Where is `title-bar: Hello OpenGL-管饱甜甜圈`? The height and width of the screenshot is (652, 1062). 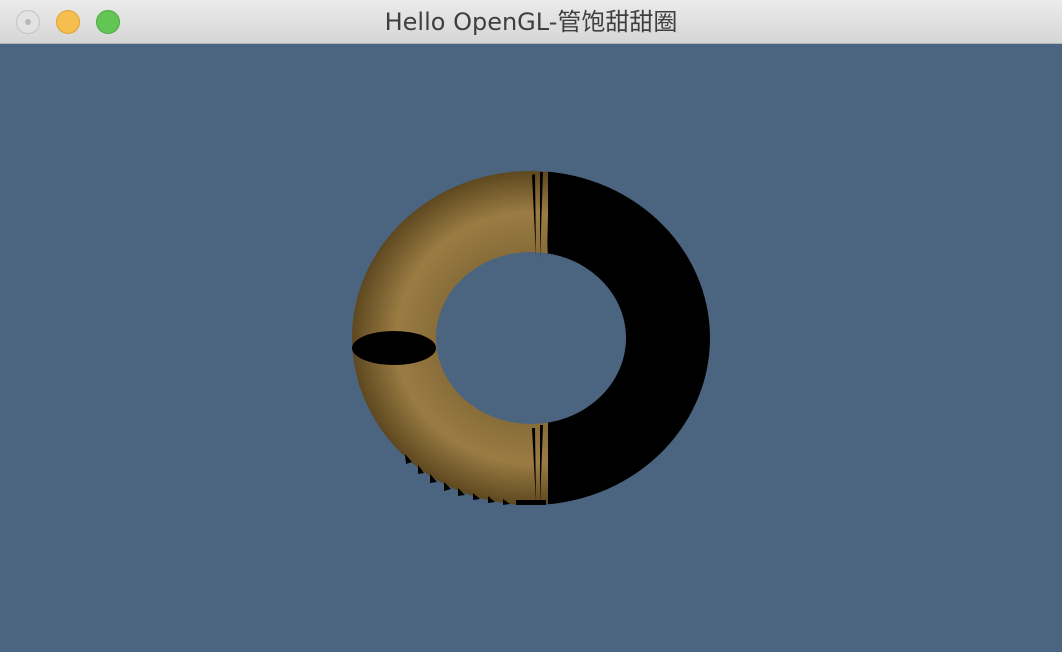 title-bar: Hello OpenGL-管饱甜甜圈 is located at coordinates (531, 22).